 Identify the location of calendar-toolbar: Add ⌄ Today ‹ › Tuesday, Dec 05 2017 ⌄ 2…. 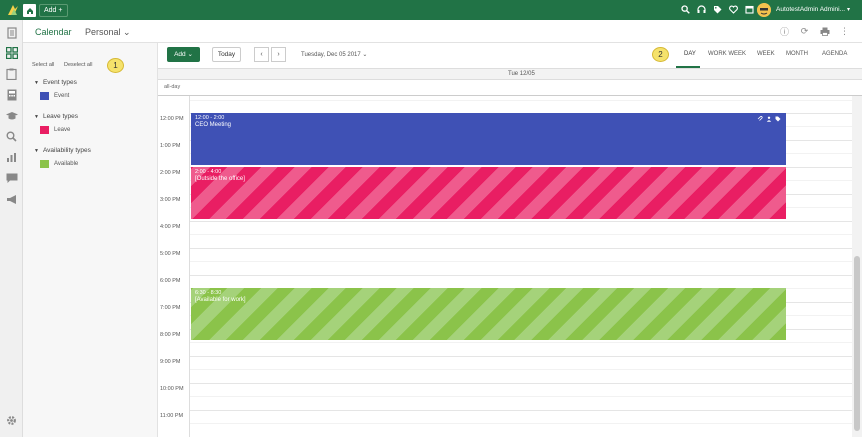
(510, 55).